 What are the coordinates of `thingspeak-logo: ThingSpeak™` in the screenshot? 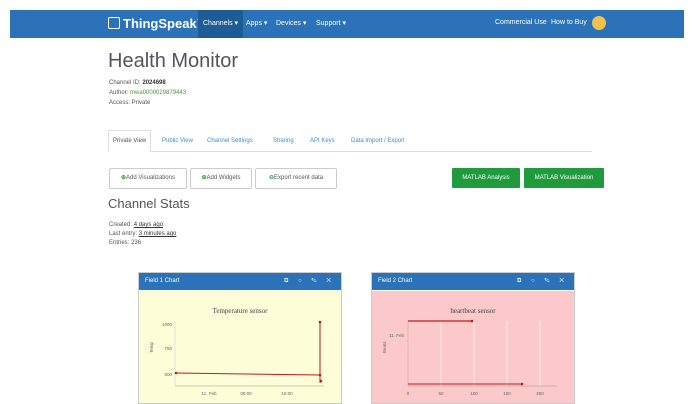 It's located at (159, 23).